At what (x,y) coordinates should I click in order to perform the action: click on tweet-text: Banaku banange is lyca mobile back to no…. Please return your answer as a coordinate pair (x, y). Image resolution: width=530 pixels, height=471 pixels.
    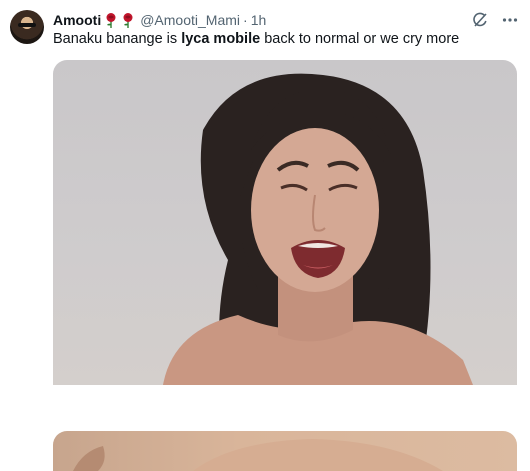
    Looking at the image, I should click on (256, 39).